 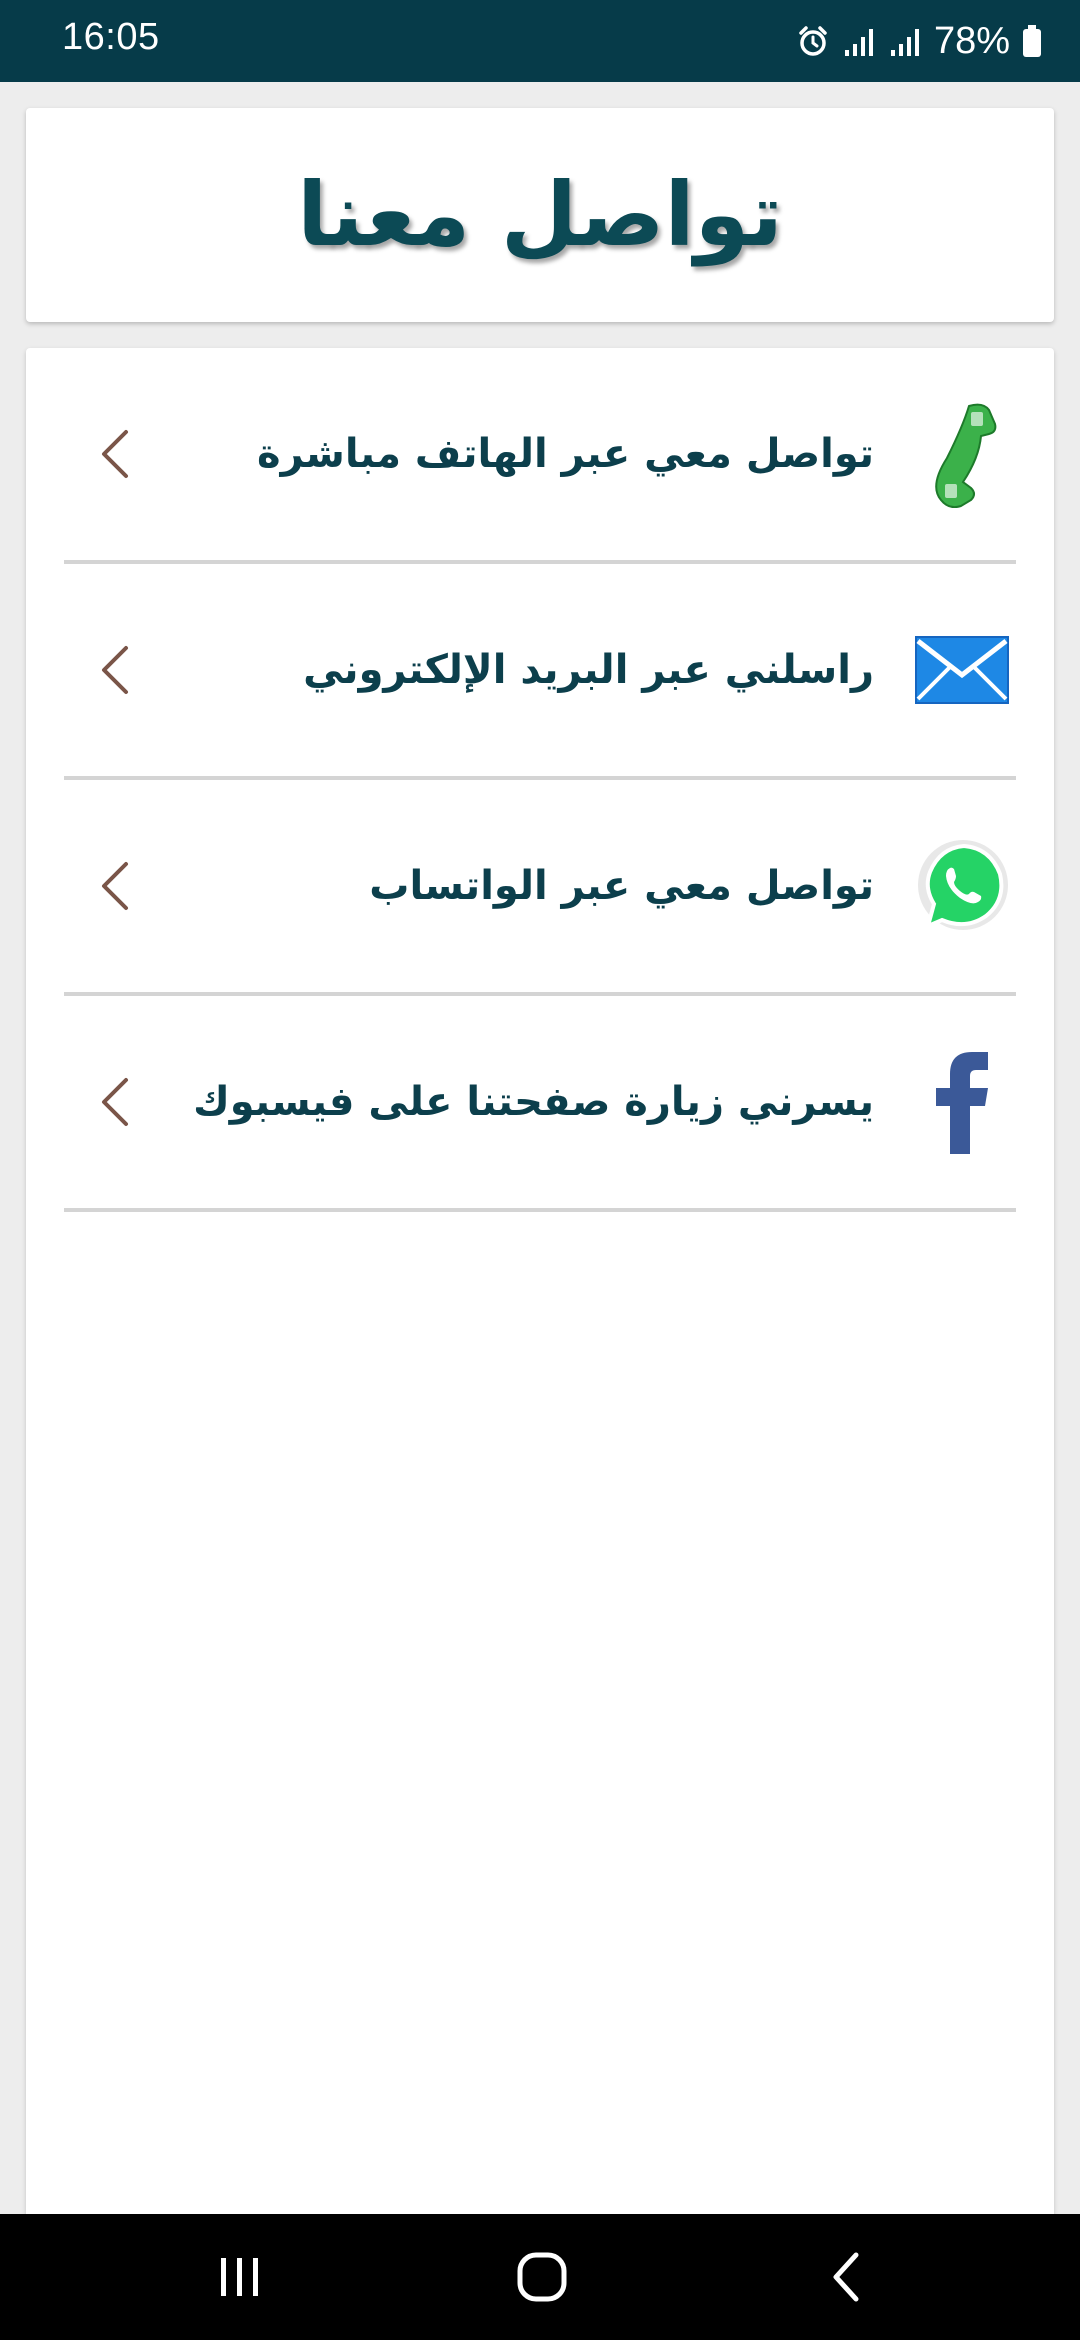 I want to click on back-icon, so click(x=846, y=2277).